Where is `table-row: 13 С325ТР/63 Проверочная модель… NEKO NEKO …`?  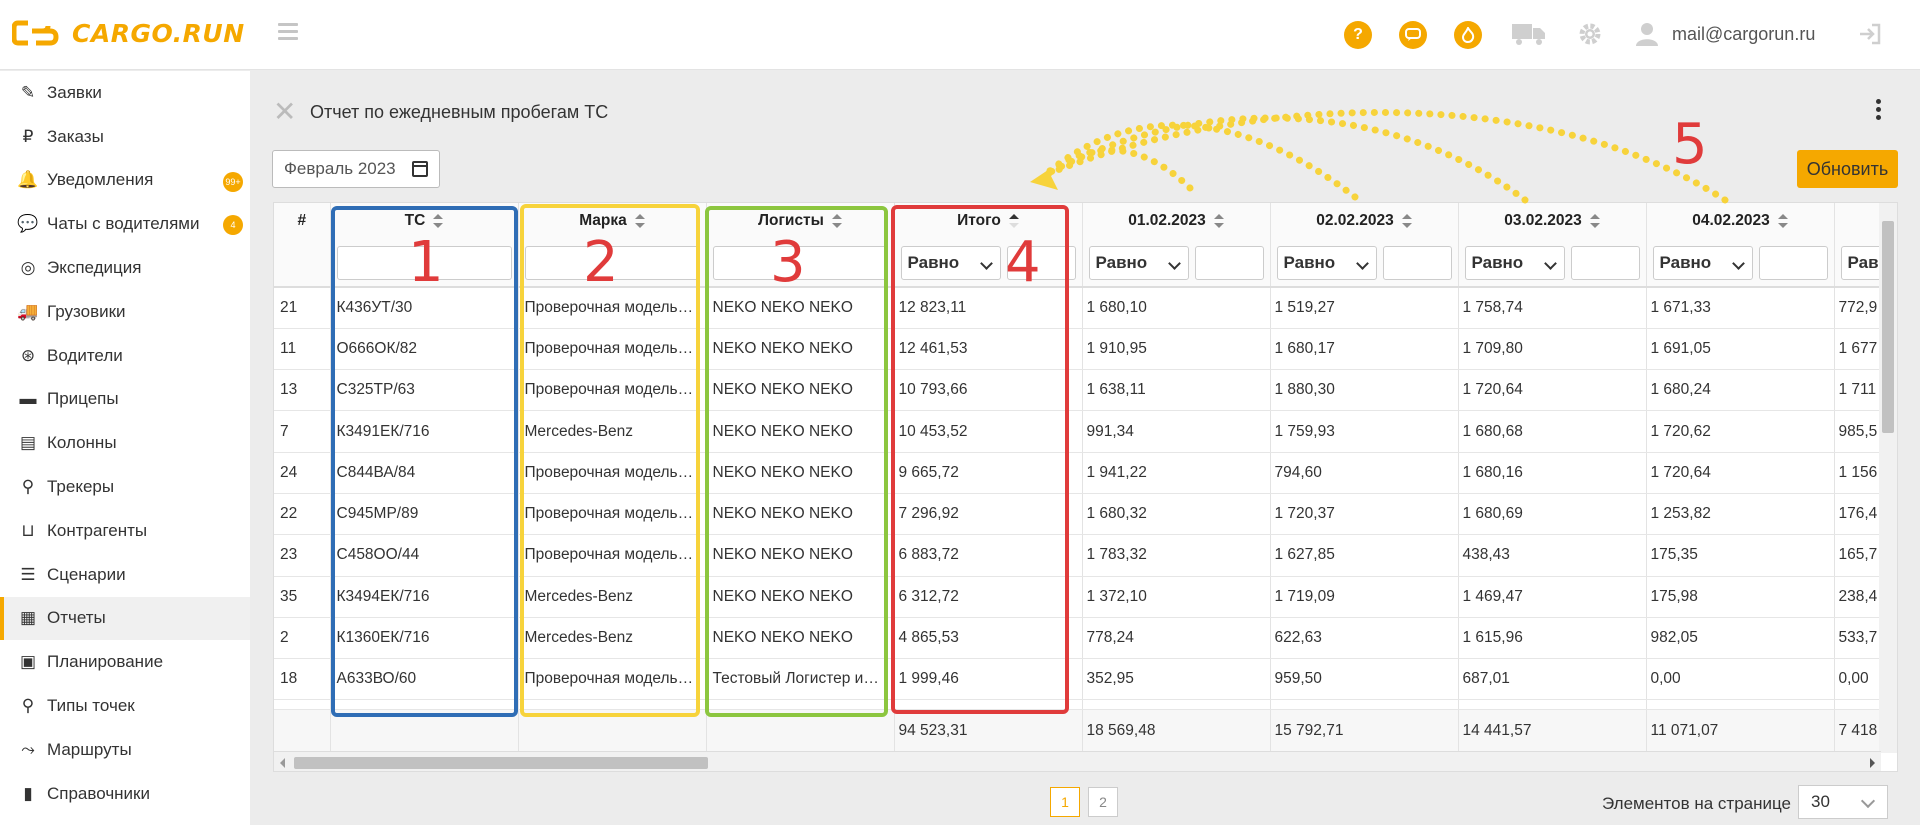
table-row: 13 С325ТР/63 Проверочная модель… NEKO NEKO … is located at coordinates (1085, 390).